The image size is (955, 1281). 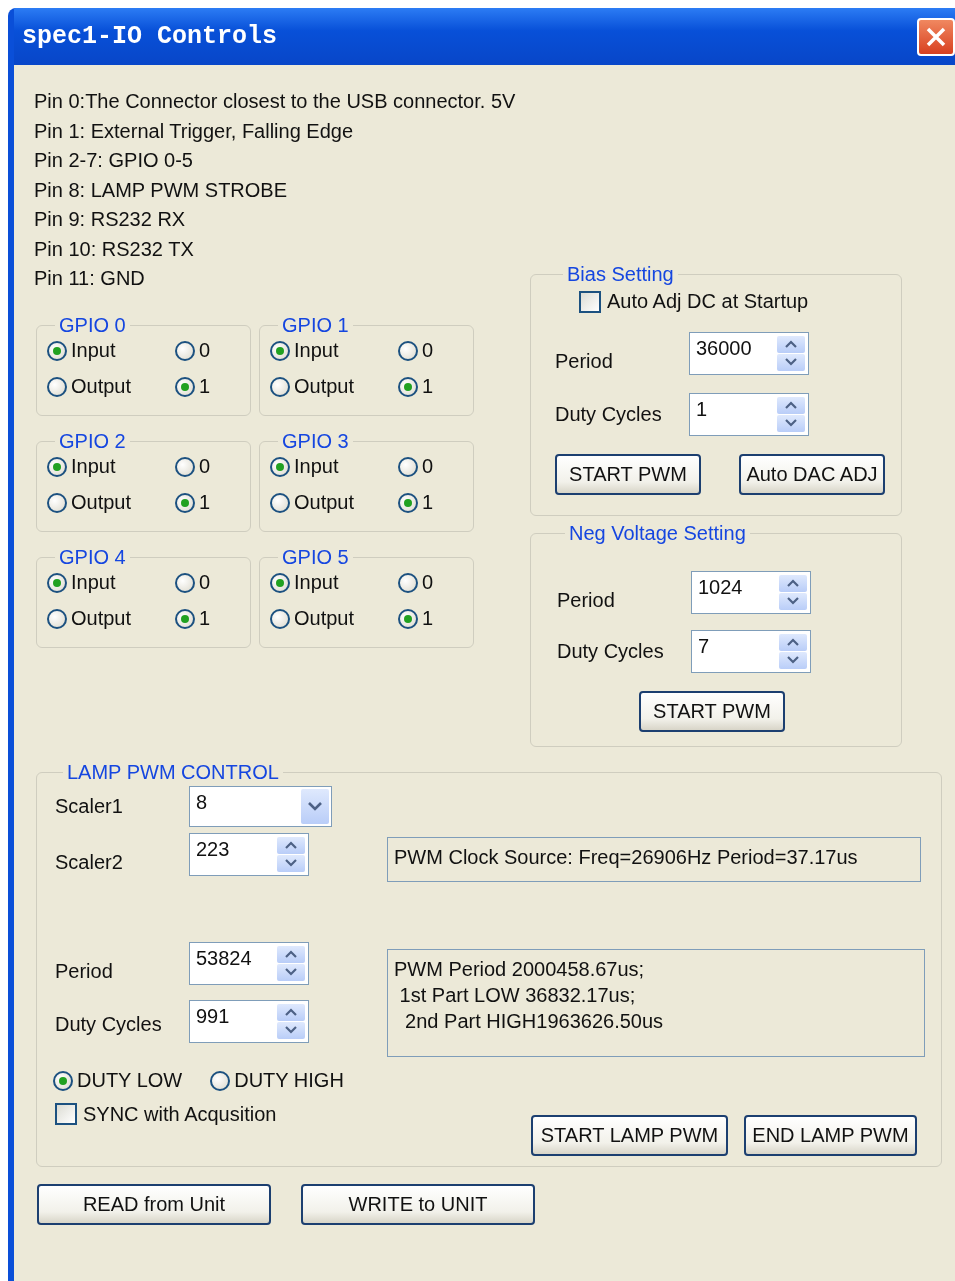 What do you see at coordinates (629, 1135) in the screenshot?
I see `action-button: START LAMP PWM` at bounding box center [629, 1135].